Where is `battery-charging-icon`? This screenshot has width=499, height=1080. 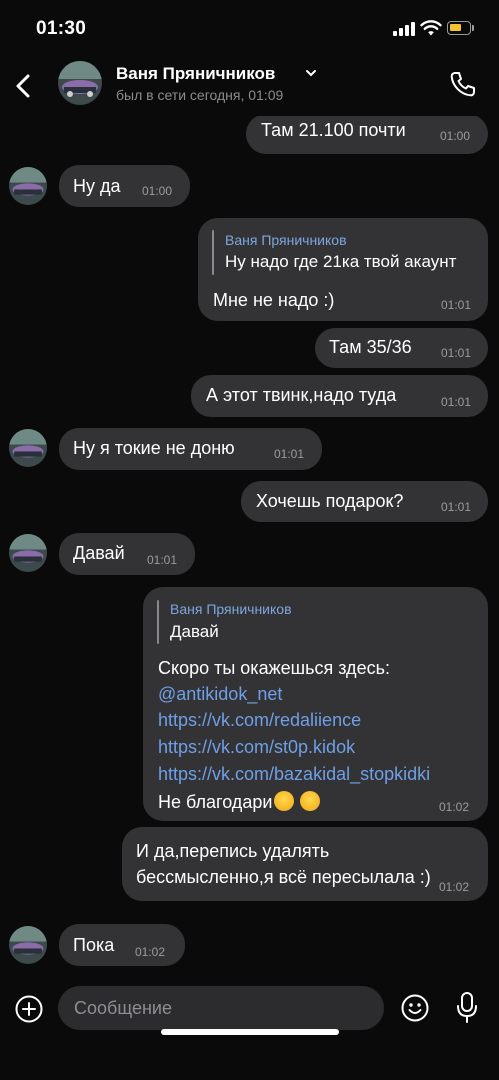 battery-charging-icon is located at coordinates (459, 28).